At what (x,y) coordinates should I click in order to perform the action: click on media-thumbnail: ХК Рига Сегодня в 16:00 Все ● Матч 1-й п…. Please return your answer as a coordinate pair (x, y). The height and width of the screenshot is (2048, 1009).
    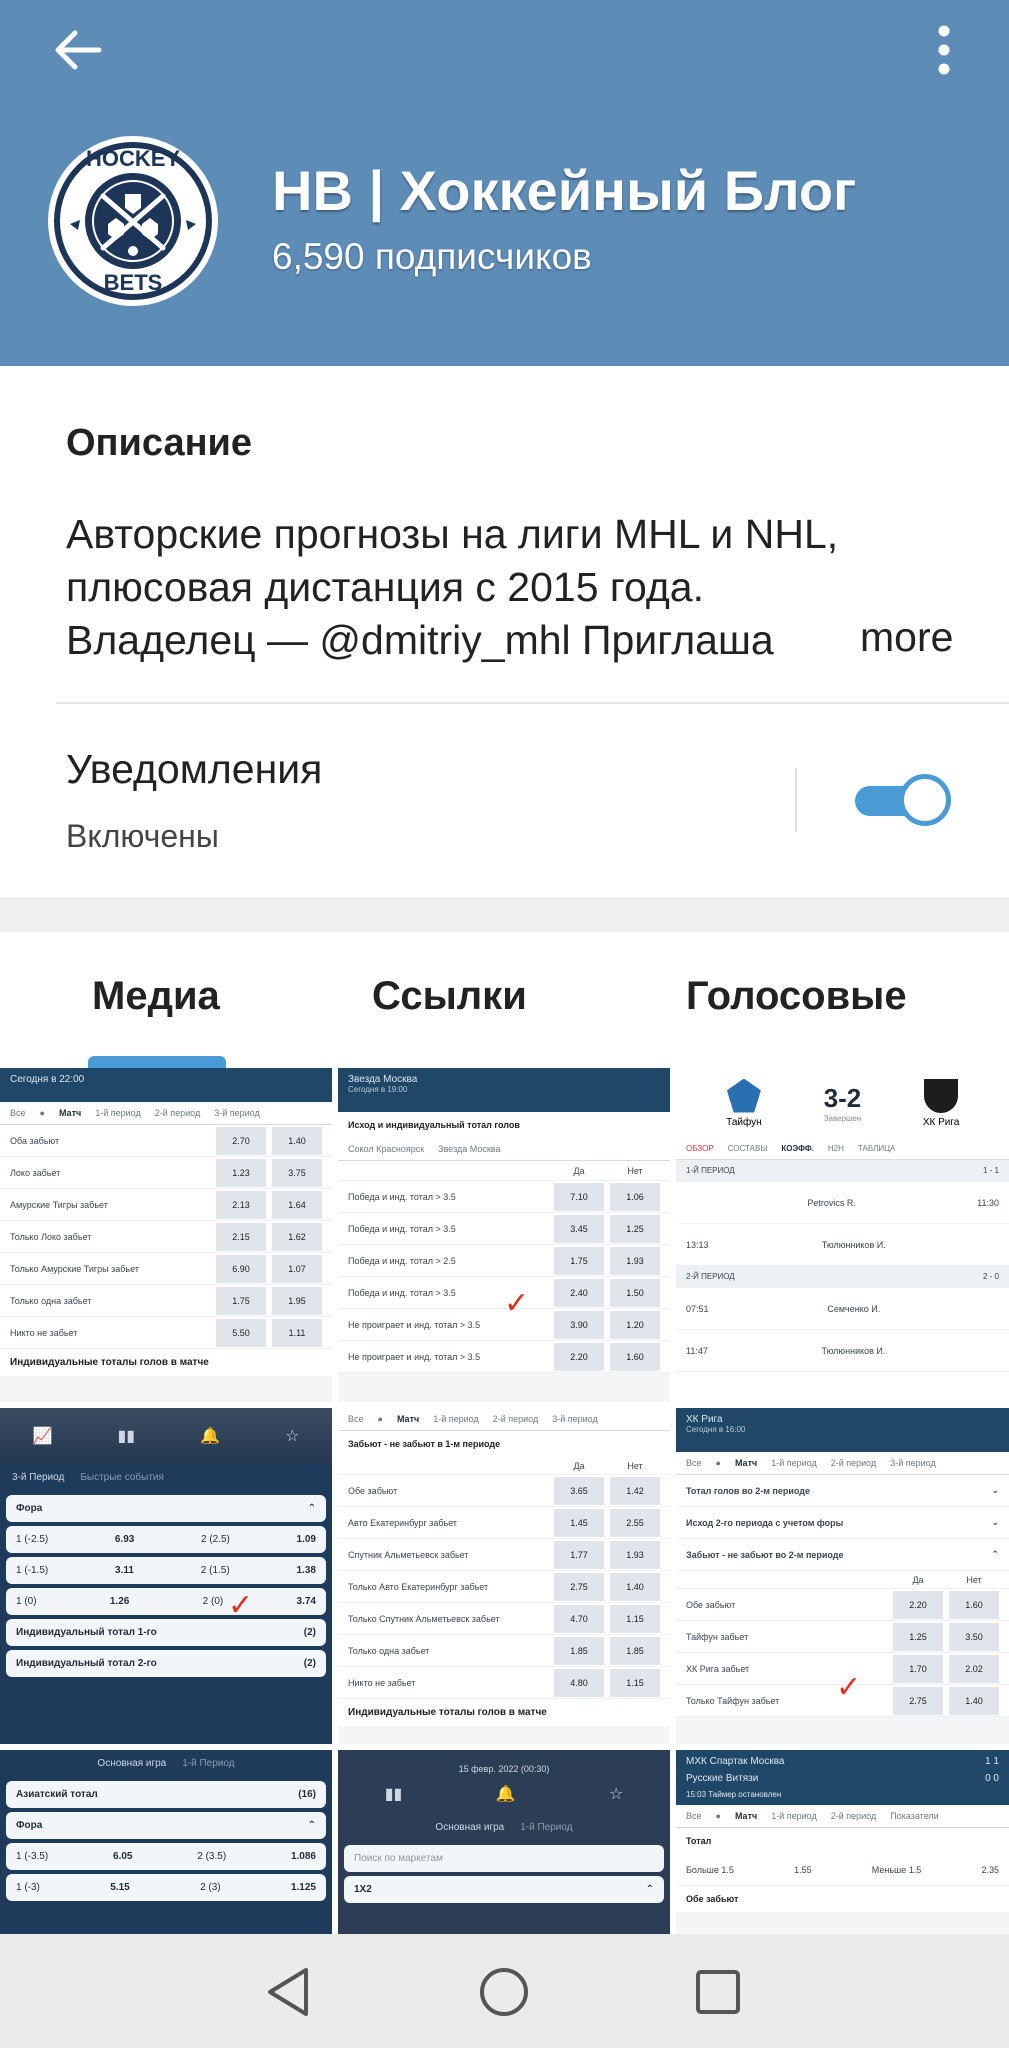
    Looking at the image, I should click on (842, 1576).